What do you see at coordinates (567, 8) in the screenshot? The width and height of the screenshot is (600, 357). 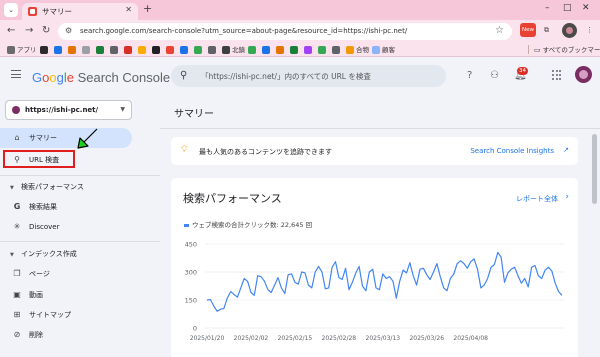 I see `maximize-icon: □` at bounding box center [567, 8].